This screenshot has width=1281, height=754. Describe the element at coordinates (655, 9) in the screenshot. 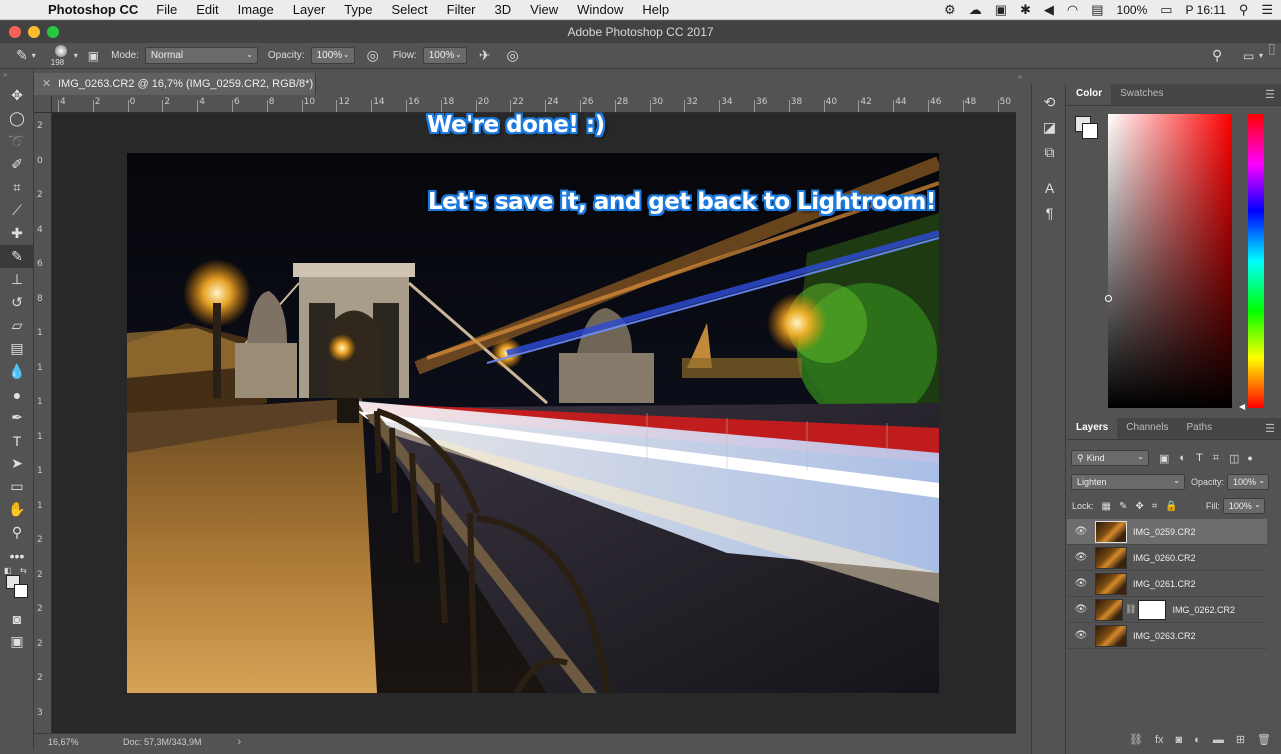

I see `menu-help: Help` at that location.